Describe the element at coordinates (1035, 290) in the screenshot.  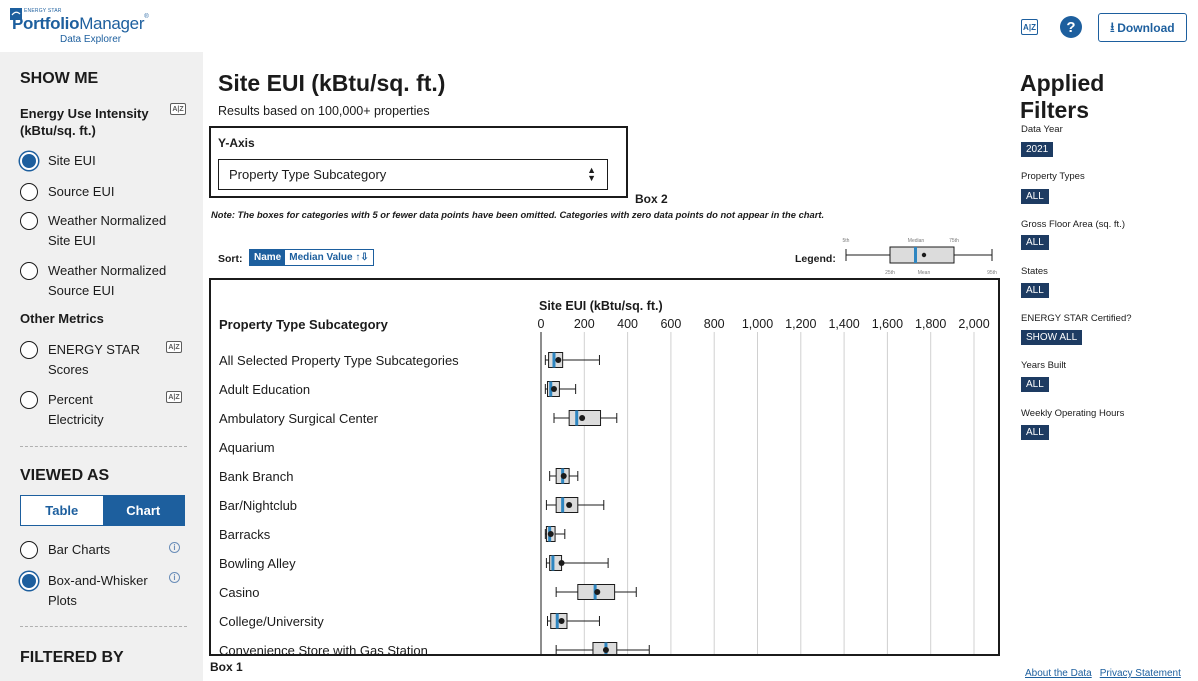
I see `filter-chip-states: ALL` at that location.